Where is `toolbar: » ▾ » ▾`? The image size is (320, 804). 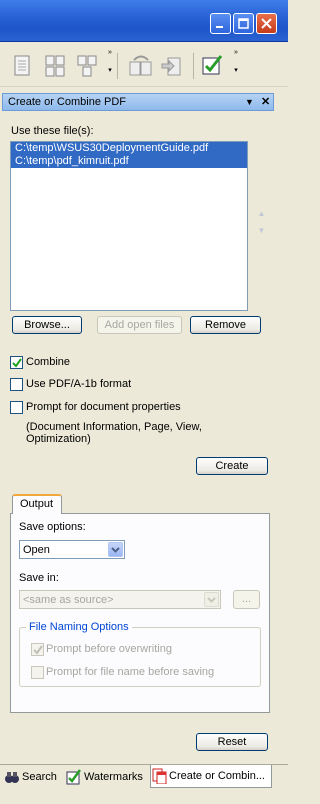 toolbar: » ▾ » ▾ is located at coordinates (144, 65).